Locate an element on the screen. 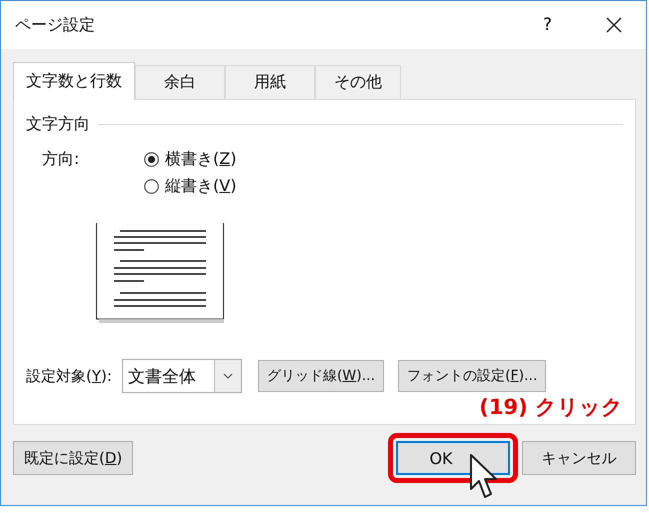 This screenshot has height=513, width=649. group-heading: 文字方向 is located at coordinates (58, 124).